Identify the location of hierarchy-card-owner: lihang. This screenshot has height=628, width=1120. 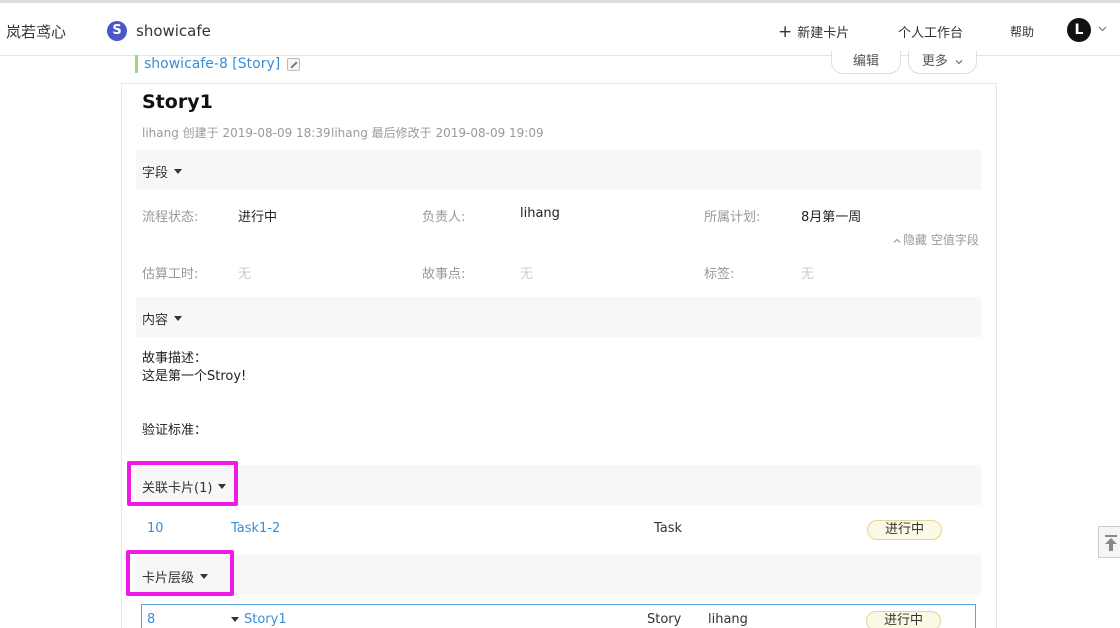
(728, 619).